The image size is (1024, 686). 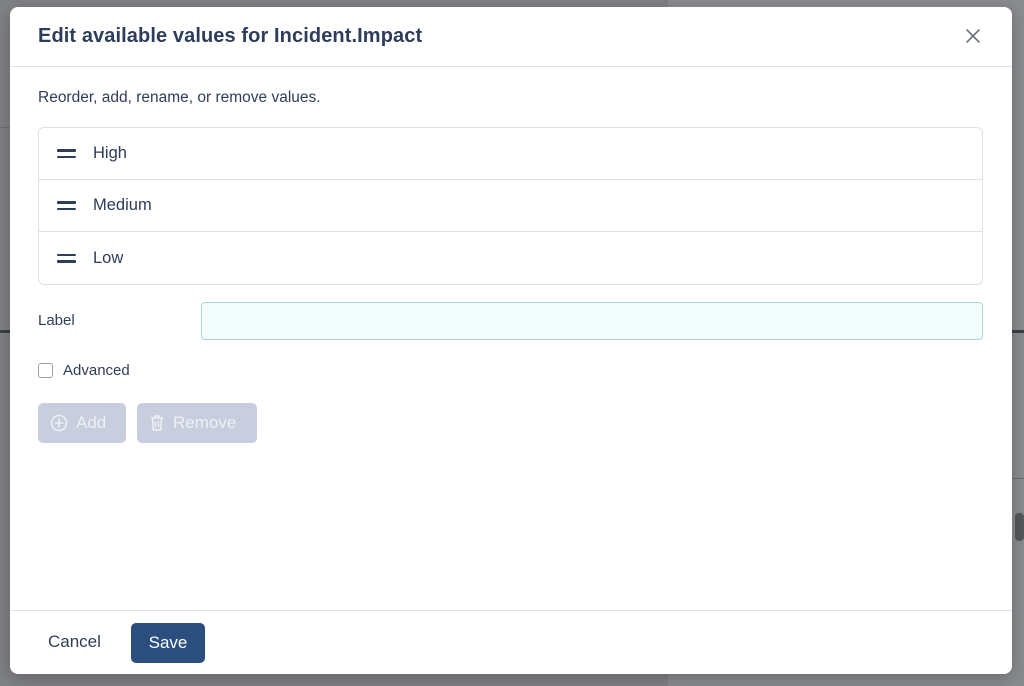 I want to click on label-input, so click(x=592, y=321).